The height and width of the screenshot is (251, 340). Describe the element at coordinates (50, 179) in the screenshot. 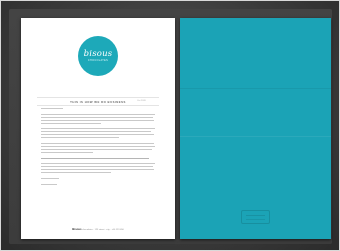

I see `signoff-line` at that location.